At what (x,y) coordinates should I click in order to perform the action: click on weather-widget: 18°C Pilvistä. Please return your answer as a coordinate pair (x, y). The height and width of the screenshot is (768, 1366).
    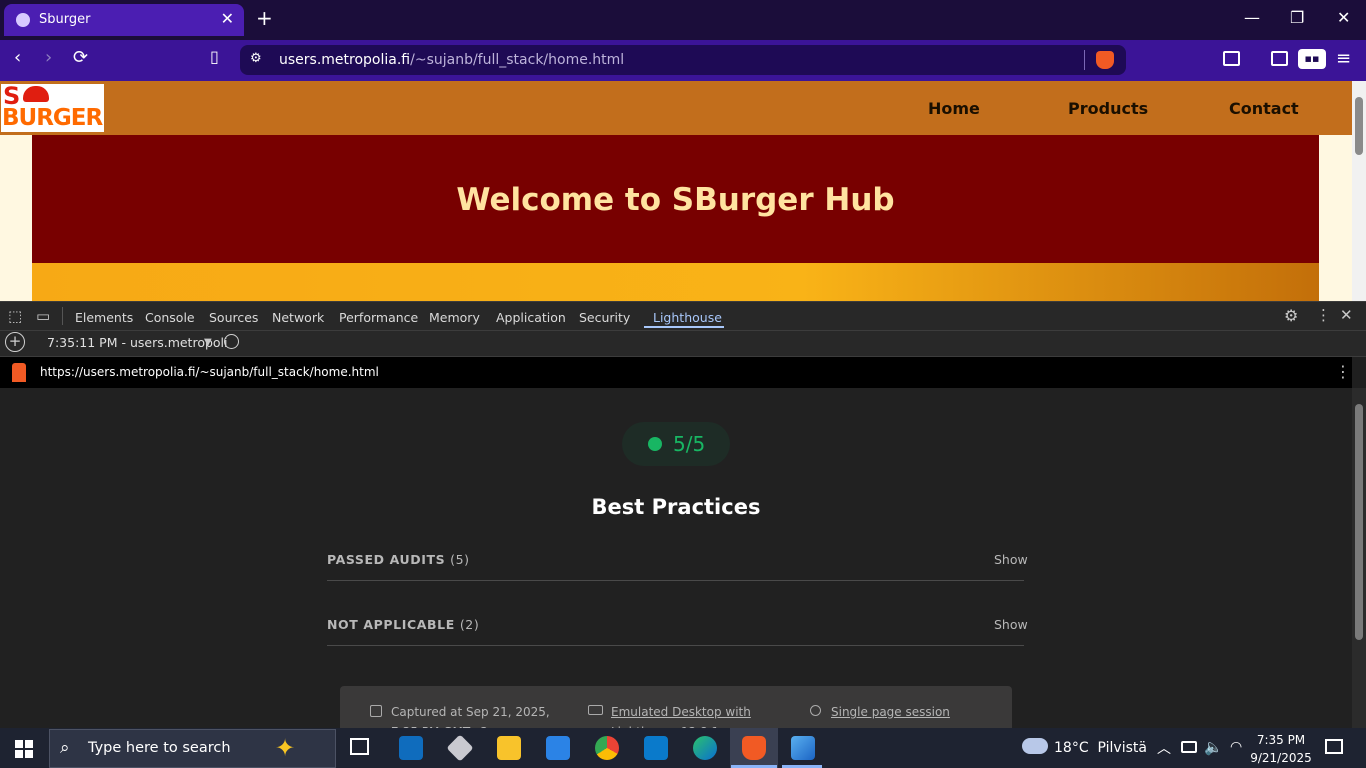
    Looking at the image, I should click on (1100, 748).